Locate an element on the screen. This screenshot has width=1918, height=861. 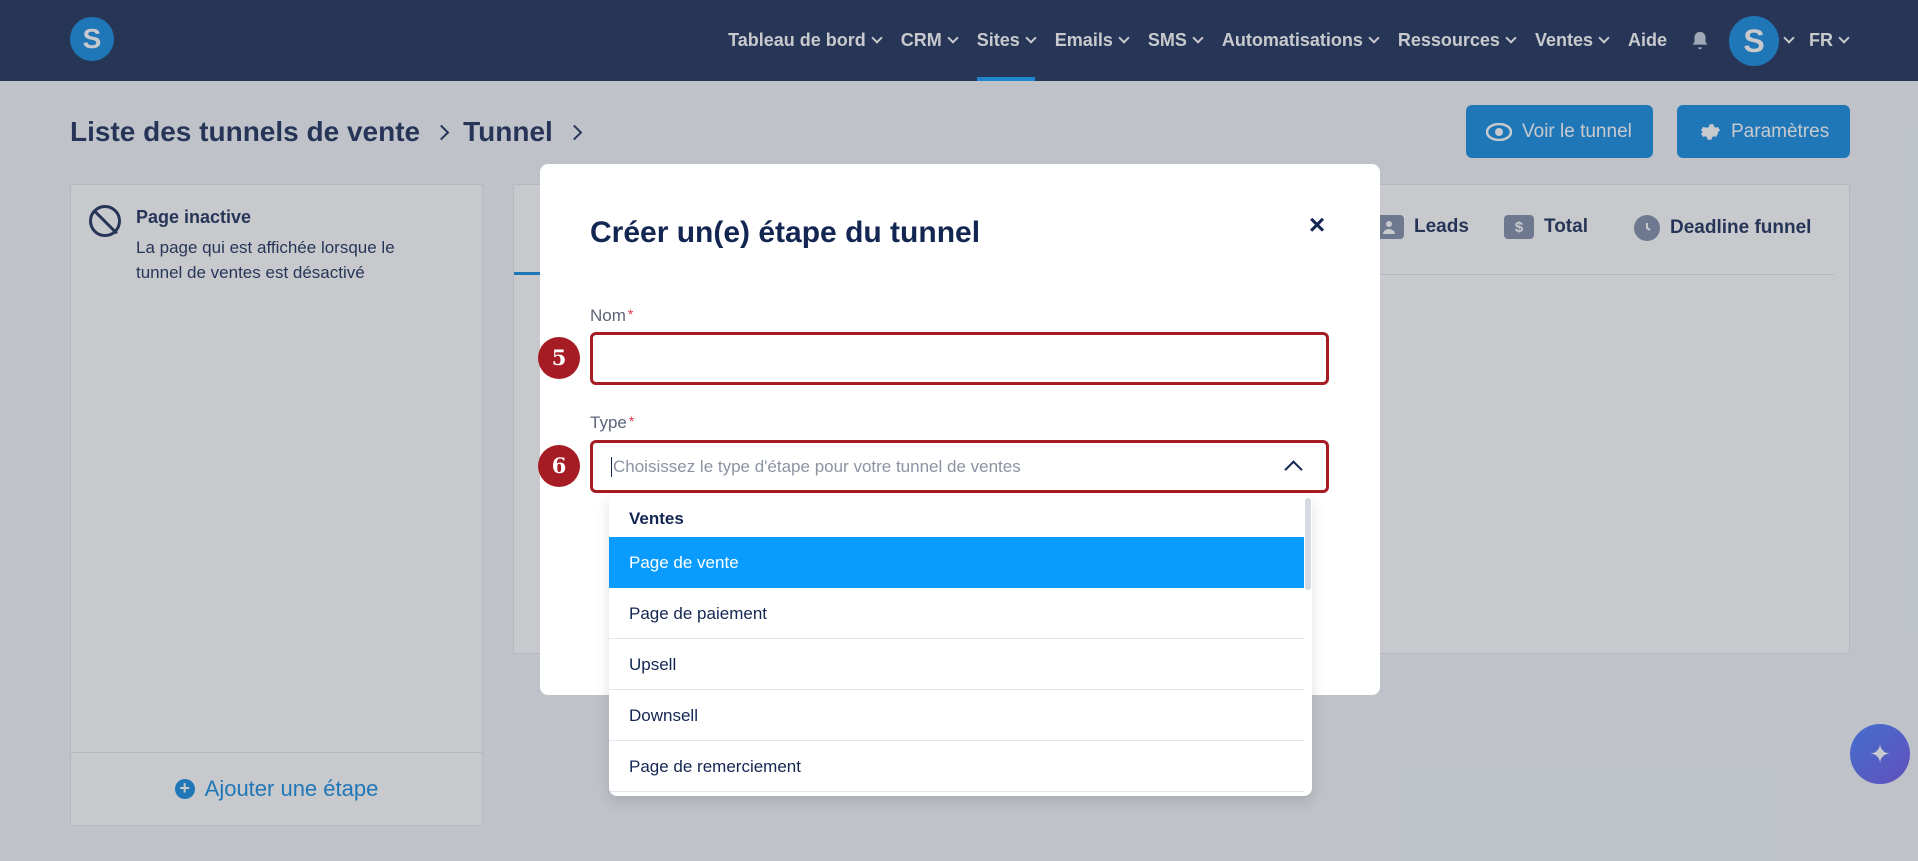
modal-title: Créer un(e) étape du tunnel is located at coordinates (785, 232).